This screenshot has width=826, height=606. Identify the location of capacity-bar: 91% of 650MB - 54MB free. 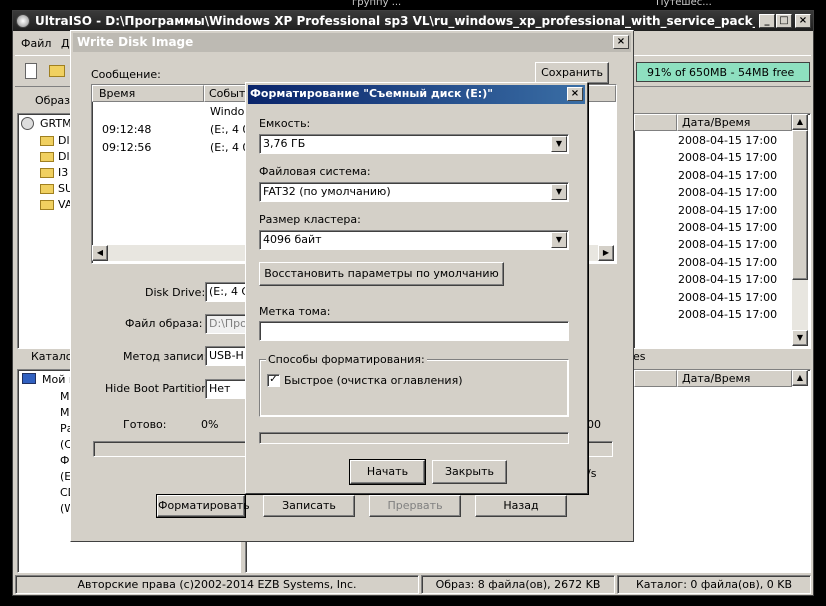
(723, 72).